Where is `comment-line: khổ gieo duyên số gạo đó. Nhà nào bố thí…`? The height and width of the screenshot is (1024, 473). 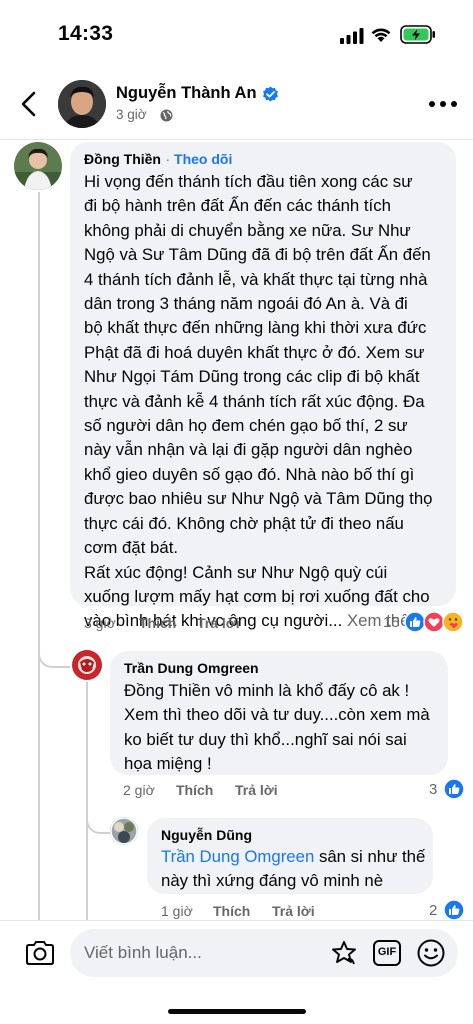
comment-line: khổ gieo duyên số gạo đó. Nhà nào bố thí… is located at coordinates (249, 474).